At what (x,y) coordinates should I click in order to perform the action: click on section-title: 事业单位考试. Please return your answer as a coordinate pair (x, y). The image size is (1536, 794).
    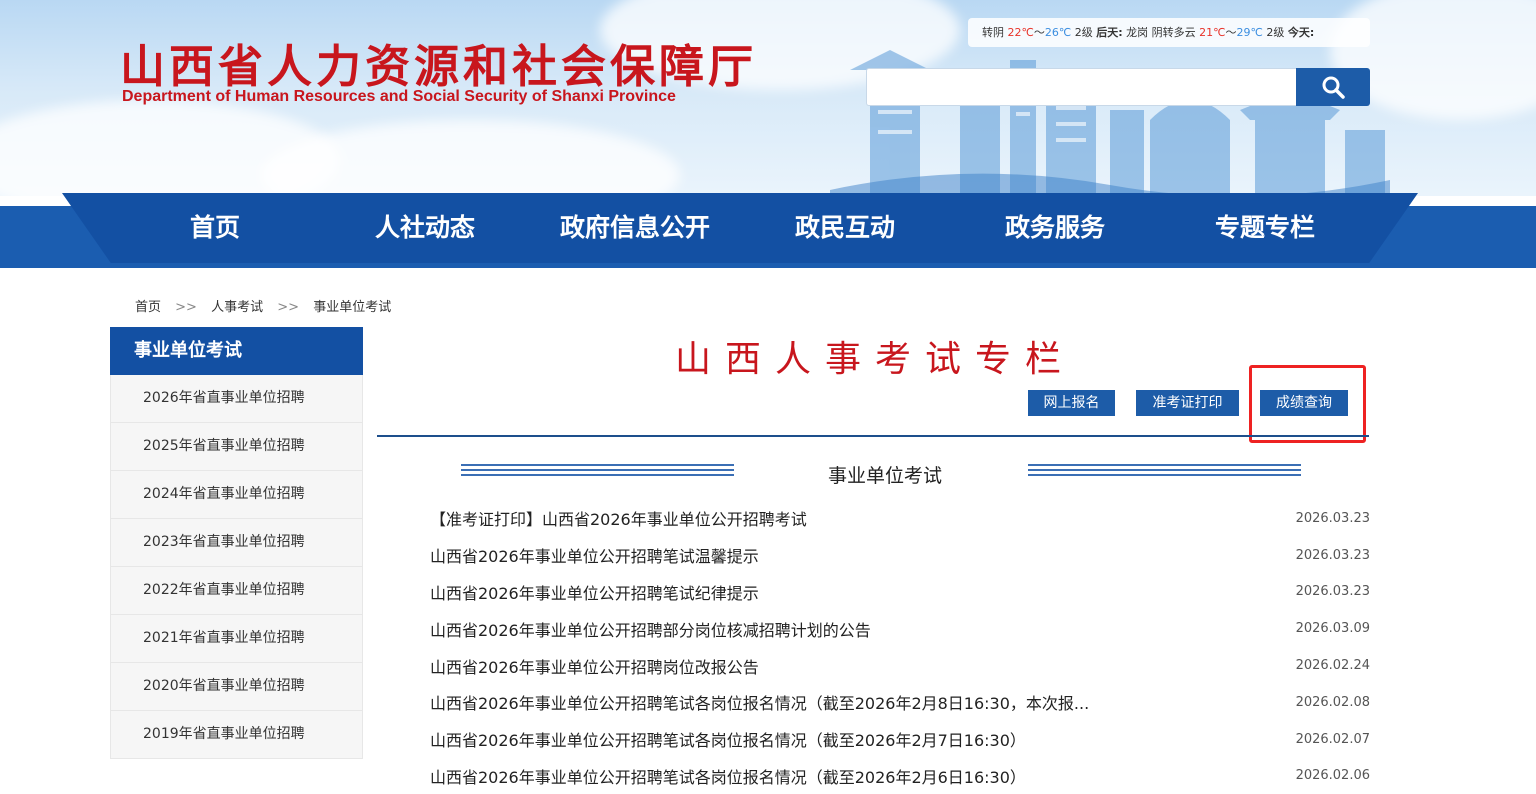
    Looking at the image, I should click on (884, 476).